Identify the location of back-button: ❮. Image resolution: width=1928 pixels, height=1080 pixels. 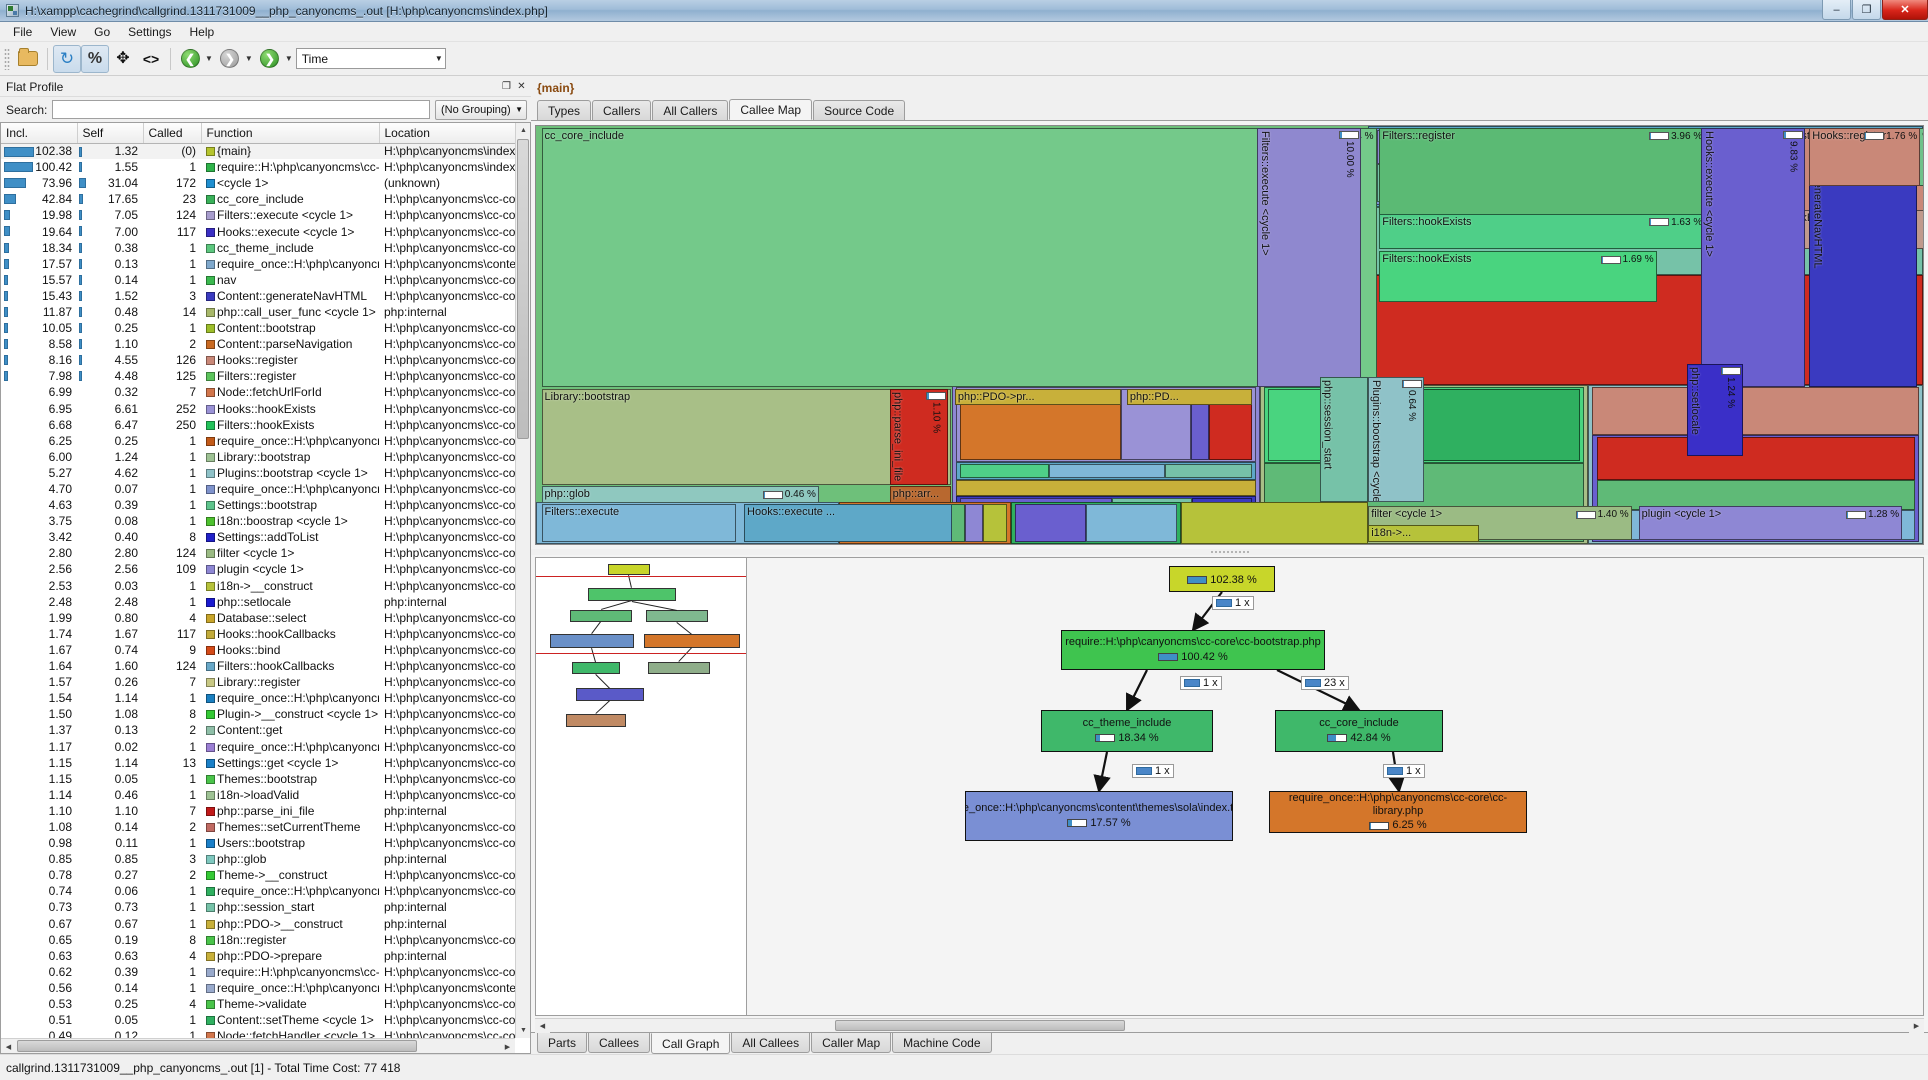
(190, 59).